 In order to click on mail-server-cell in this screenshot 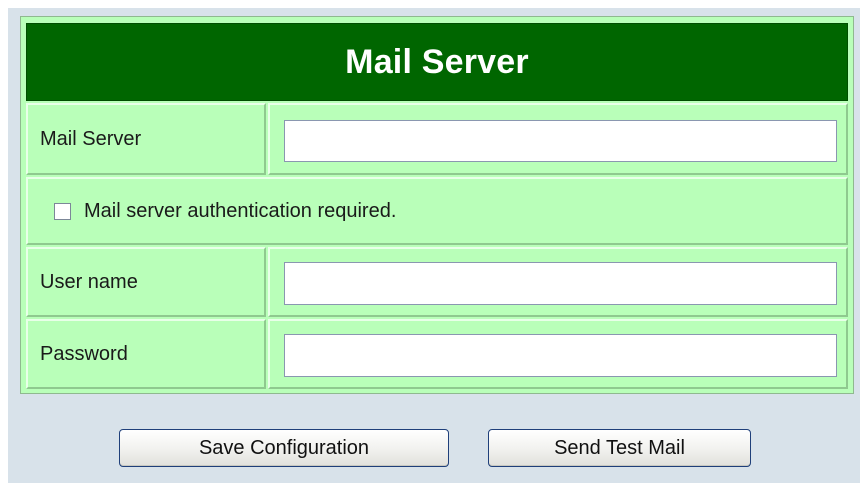, I will do `click(558, 139)`.